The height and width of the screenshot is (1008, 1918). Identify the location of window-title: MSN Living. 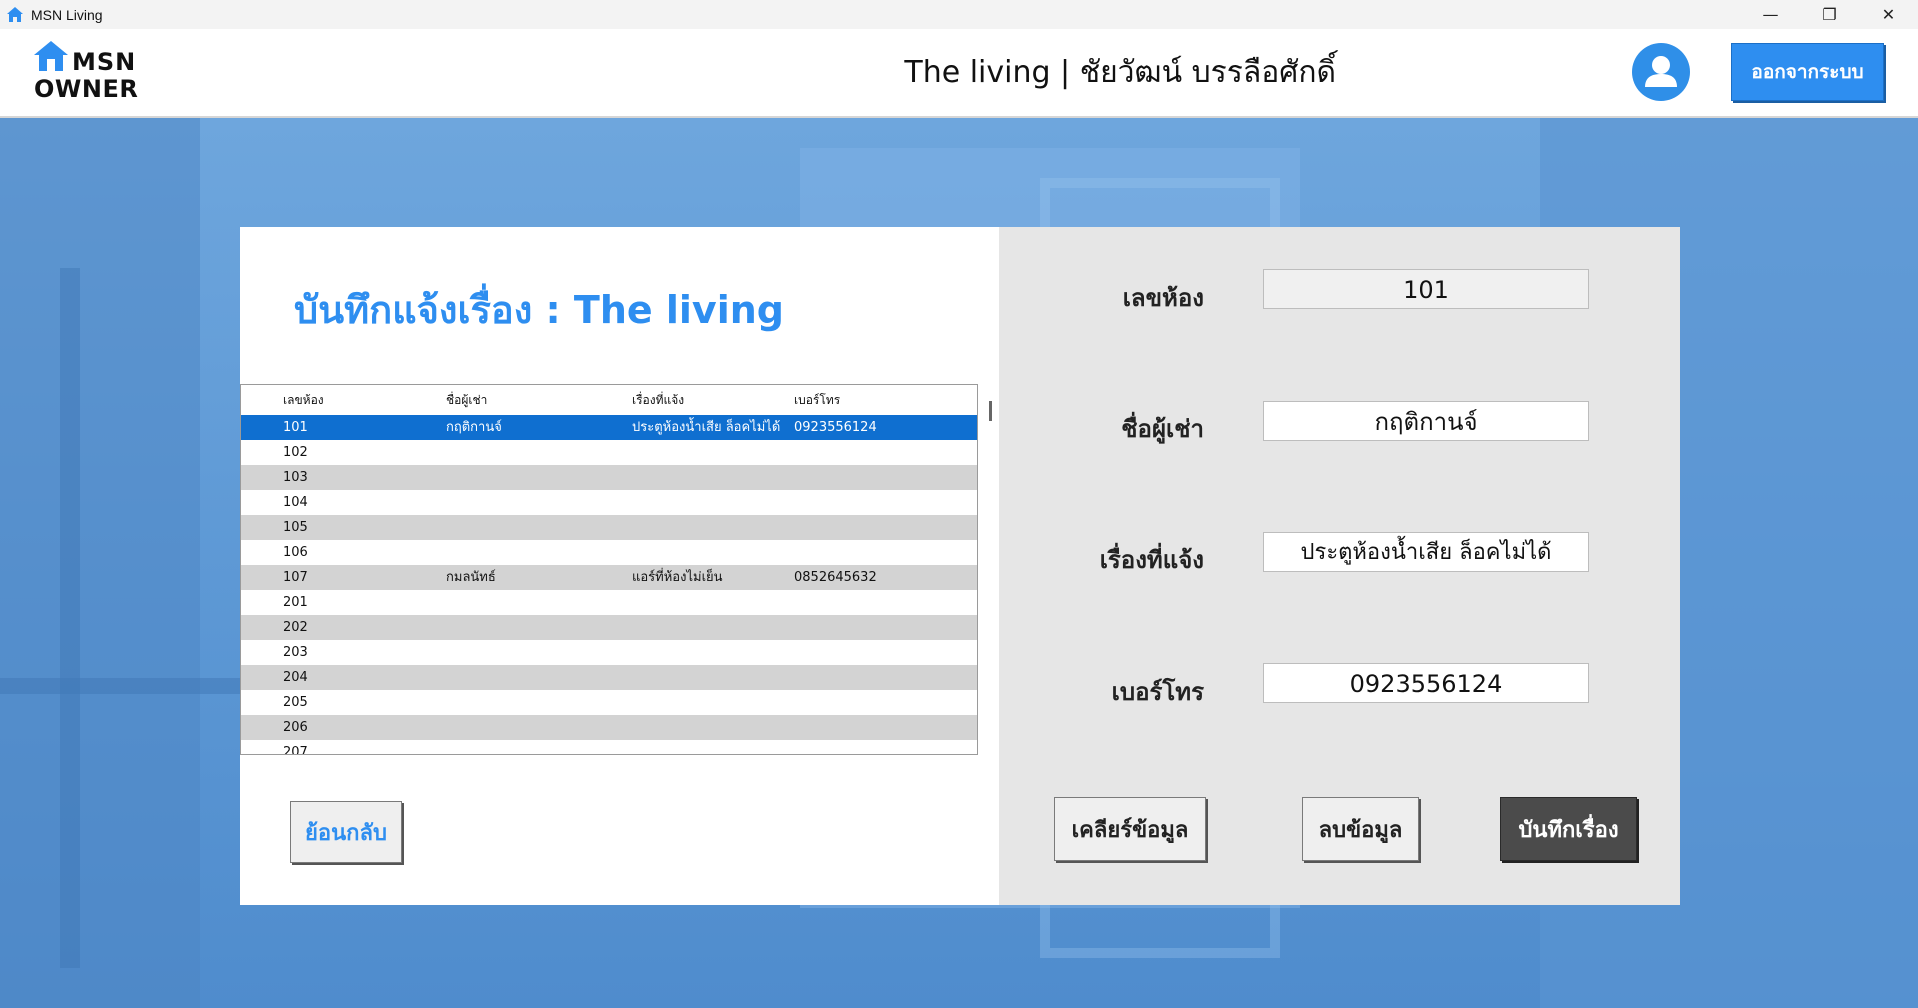
(67, 14).